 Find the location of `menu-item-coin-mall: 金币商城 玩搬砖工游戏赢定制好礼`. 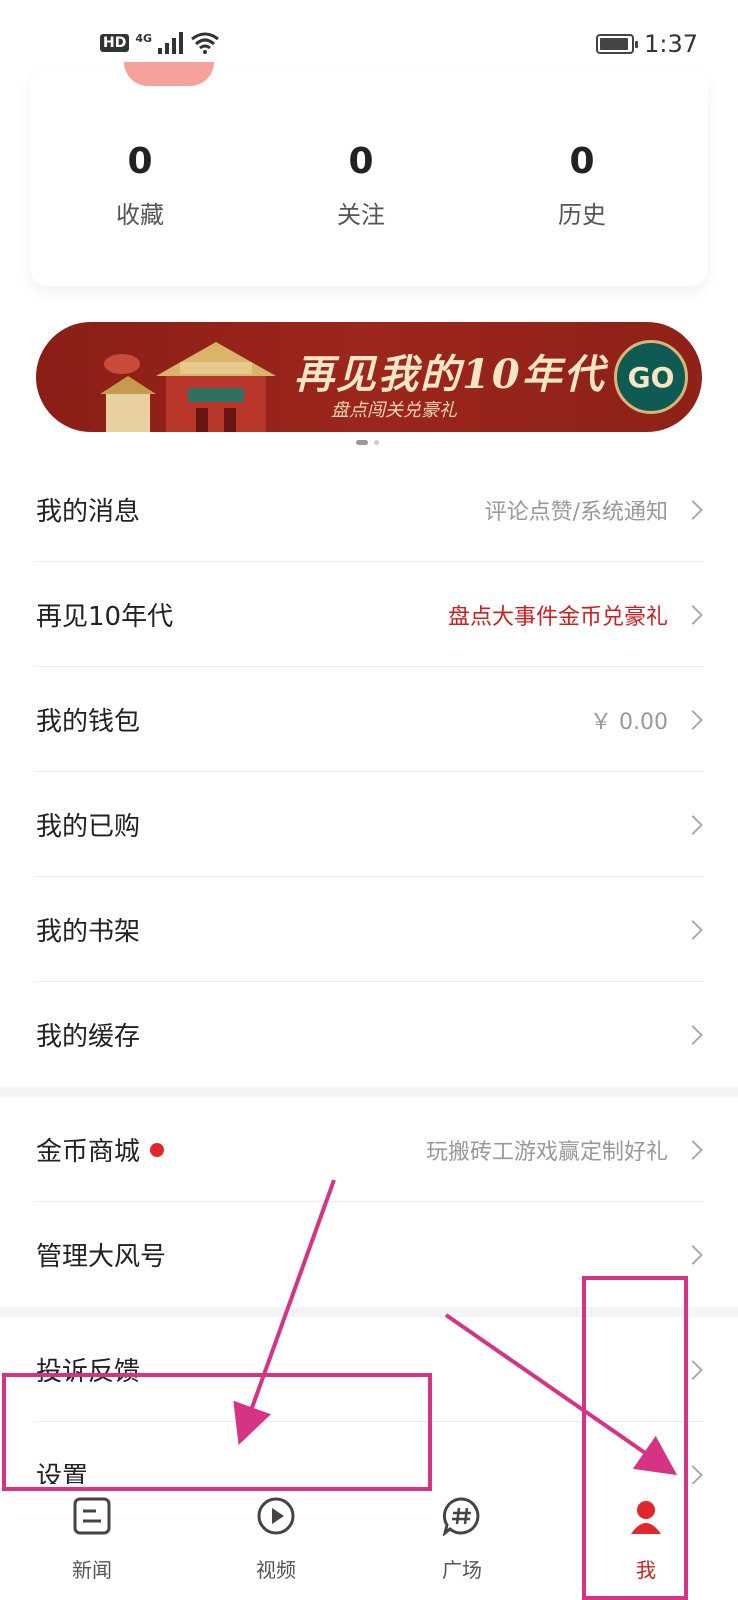

menu-item-coin-mall: 金币商城 玩搬砖工游戏赢定制好礼 is located at coordinates (369, 1149).